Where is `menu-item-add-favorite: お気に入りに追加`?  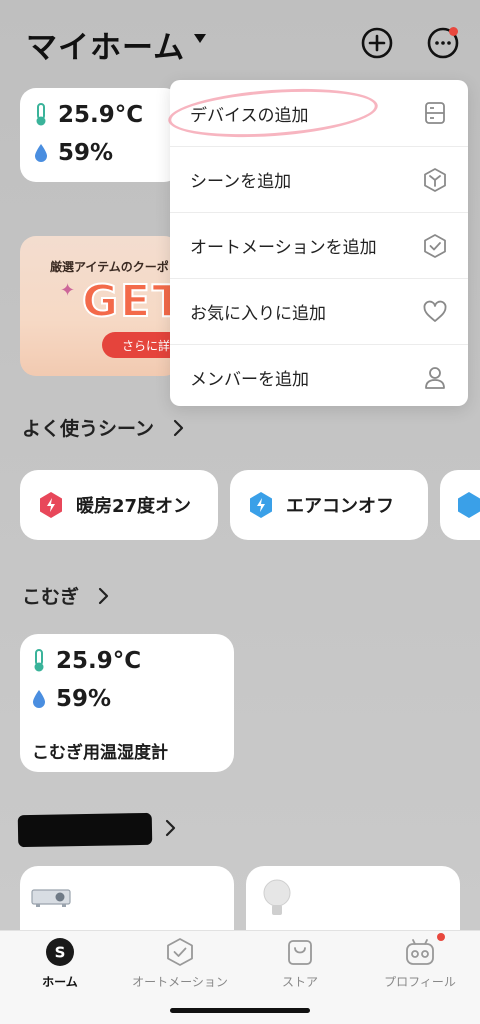
menu-item-add-favorite: お気に入りに追加 is located at coordinates (319, 311).